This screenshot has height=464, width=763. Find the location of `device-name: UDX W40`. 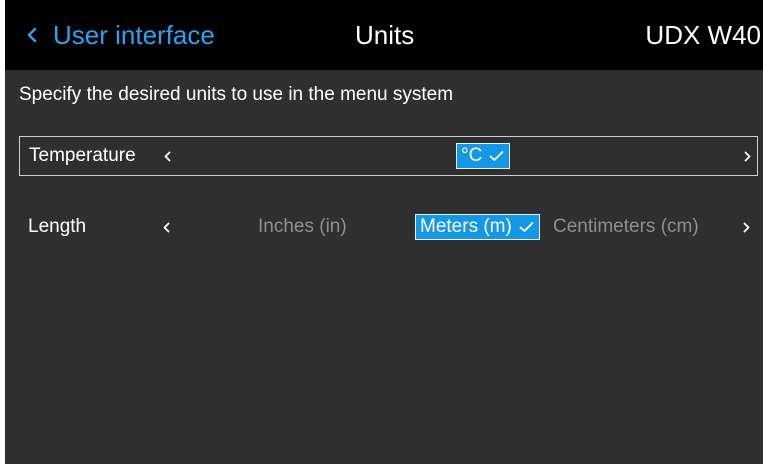

device-name: UDX W40 is located at coordinates (703, 35).